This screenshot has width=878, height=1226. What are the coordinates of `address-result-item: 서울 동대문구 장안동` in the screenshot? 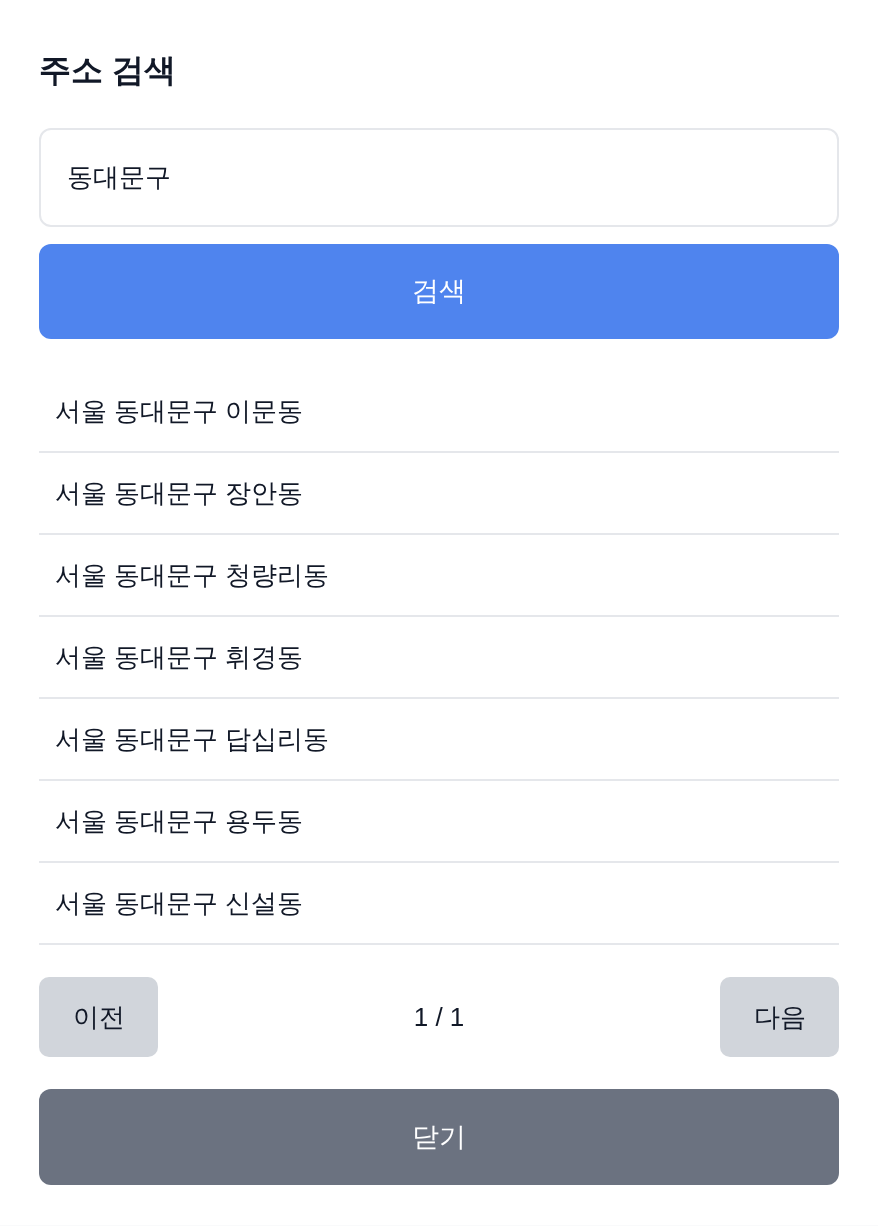 It's located at (439, 494).